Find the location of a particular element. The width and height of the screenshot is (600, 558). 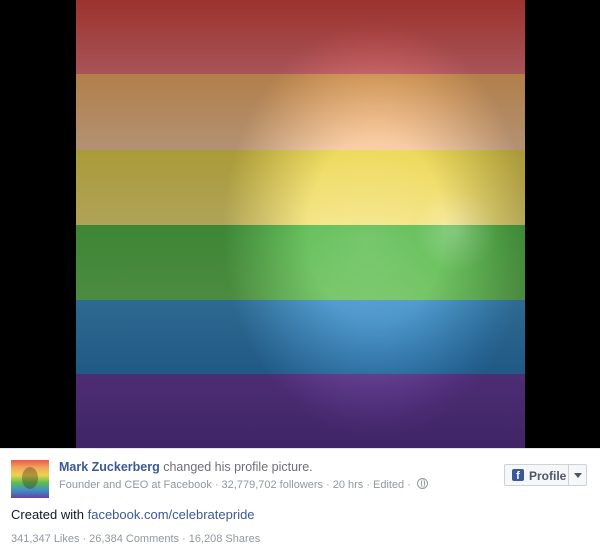

profile-button: f Profile is located at coordinates (545, 475).